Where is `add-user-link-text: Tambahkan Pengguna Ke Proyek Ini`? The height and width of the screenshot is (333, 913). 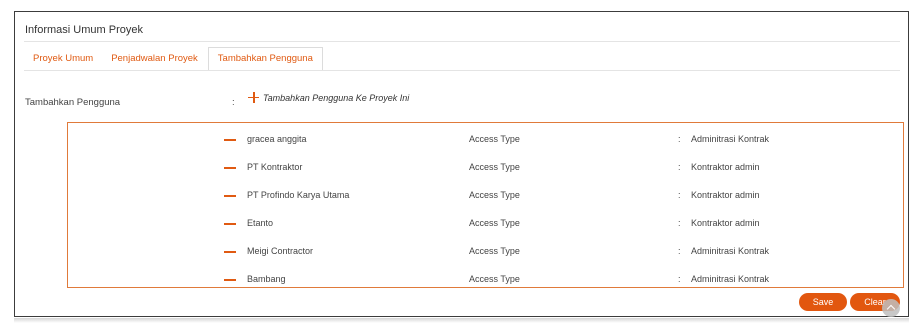 add-user-link-text: Tambahkan Pengguna Ke Proyek Ini is located at coordinates (336, 98).